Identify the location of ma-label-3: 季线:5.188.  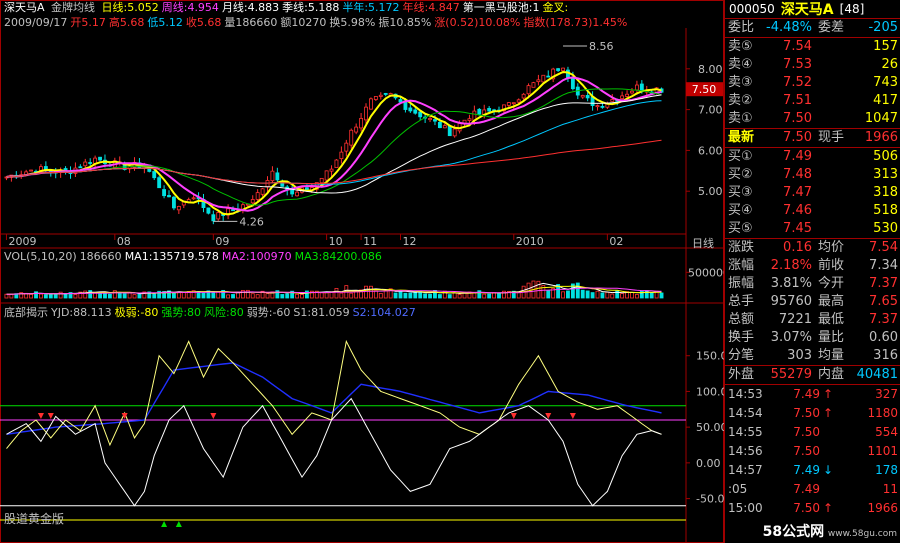
(311, 7).